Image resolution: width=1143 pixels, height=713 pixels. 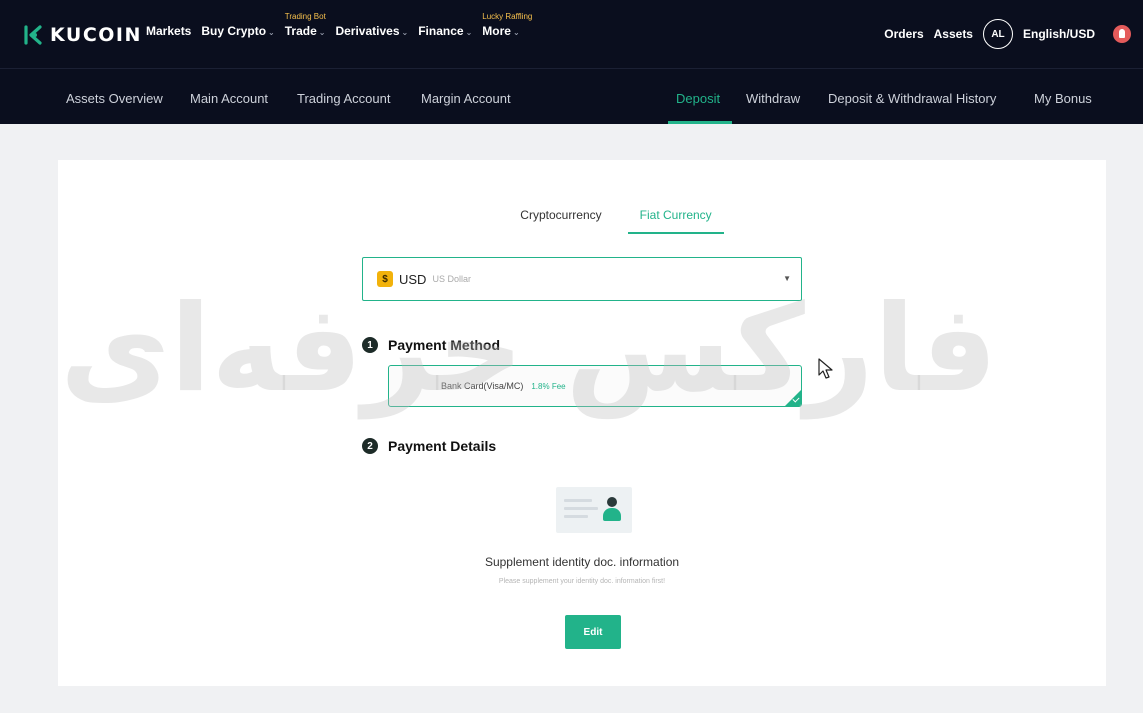 I want to click on deposit-type-tabs: Cryptocurrency Fiat Currency, so click(x=616, y=219).